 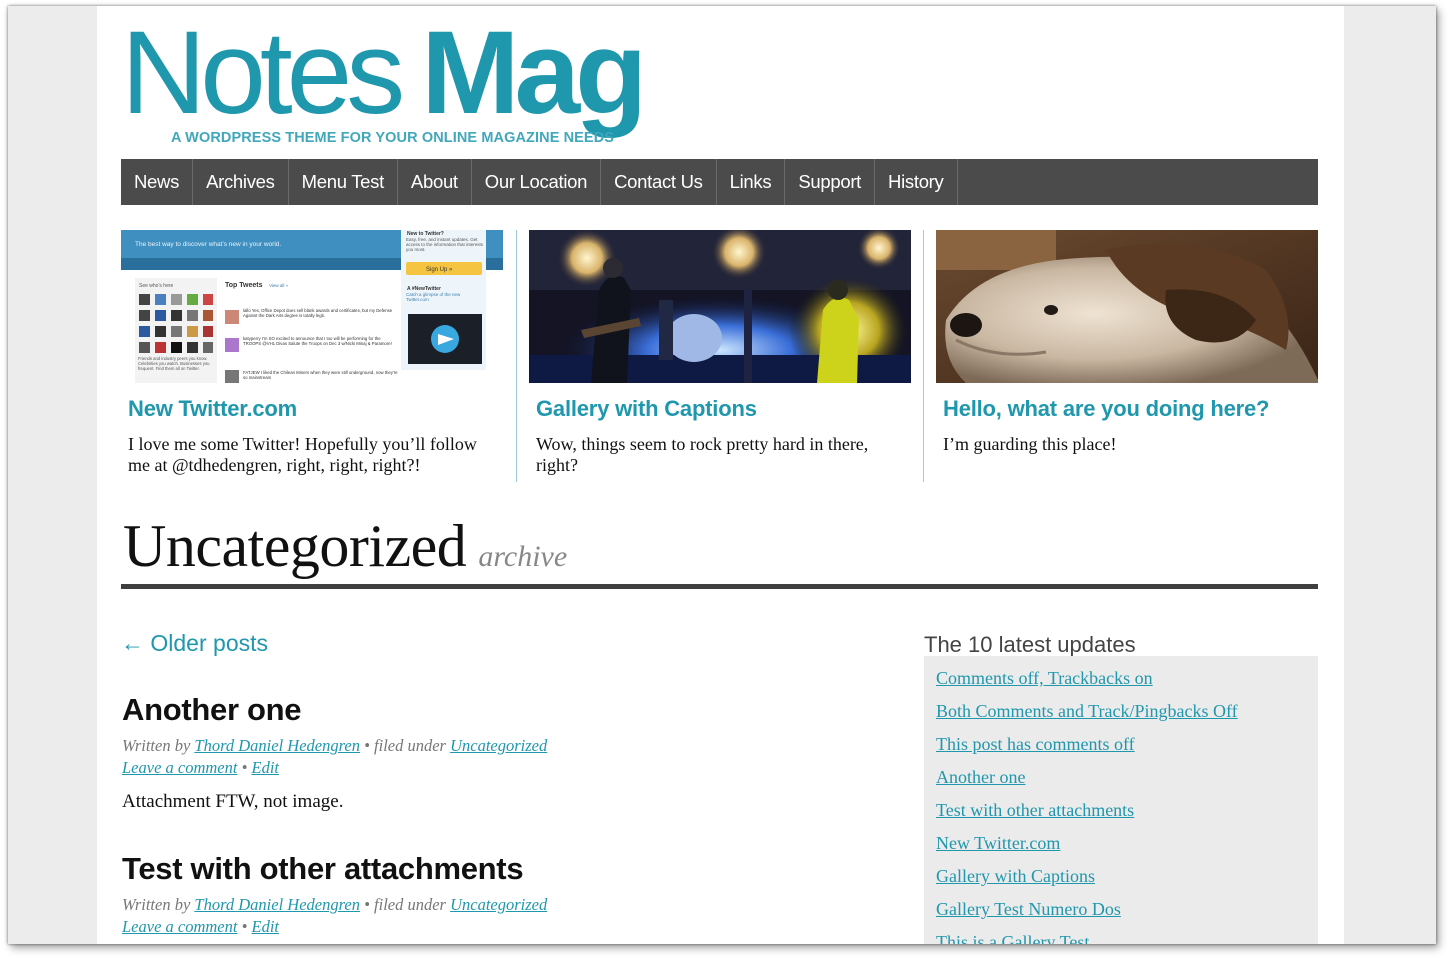 I want to click on twitter-new-text: Catch a glimpse of the new Twitter.com, so click(x=433, y=297).